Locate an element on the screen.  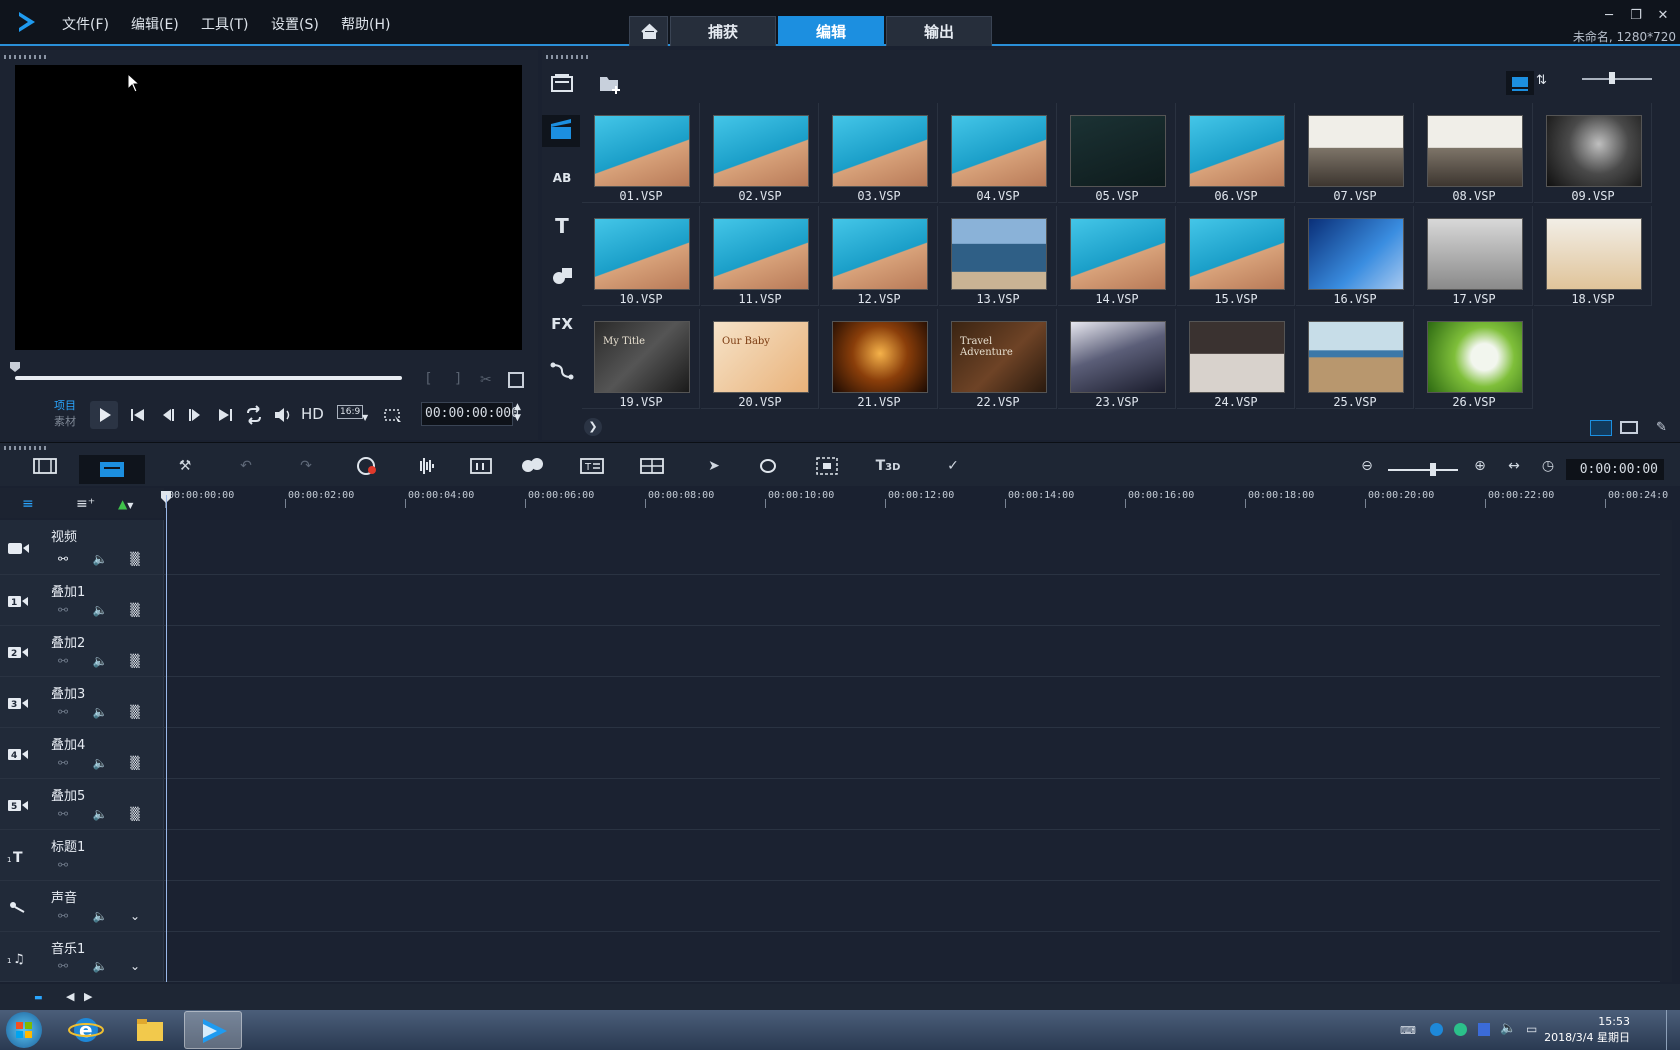
go-to-start-icon is located at coordinates (138, 415).